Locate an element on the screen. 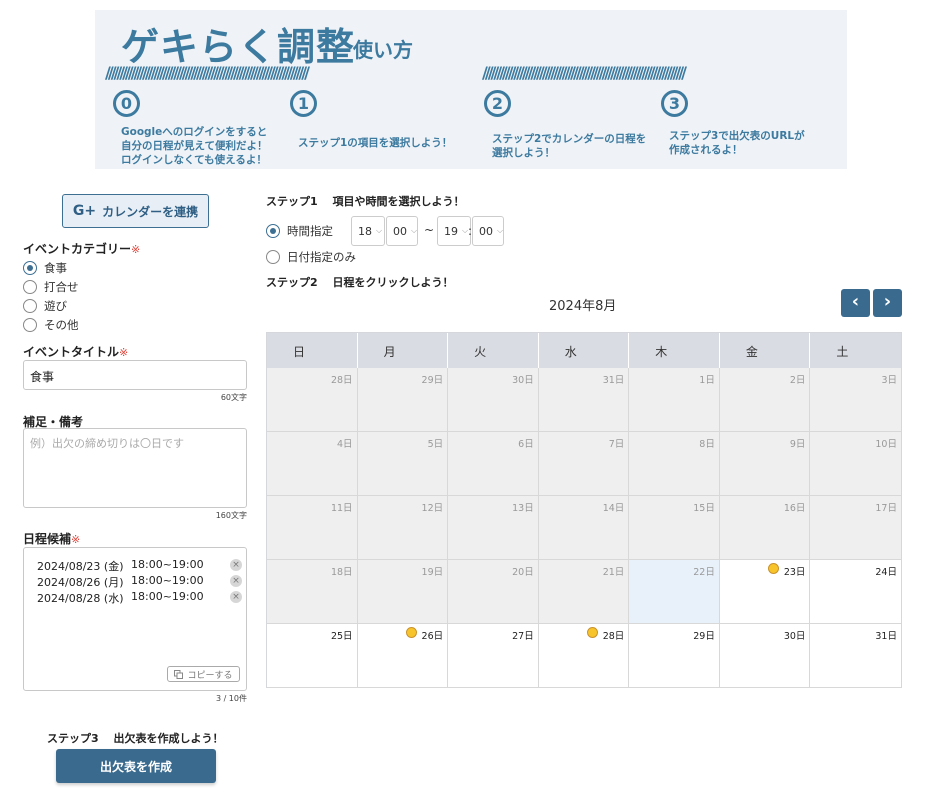  step1-heading: ステップ1 項目や時間を選択しよう！ is located at coordinates (365, 201).